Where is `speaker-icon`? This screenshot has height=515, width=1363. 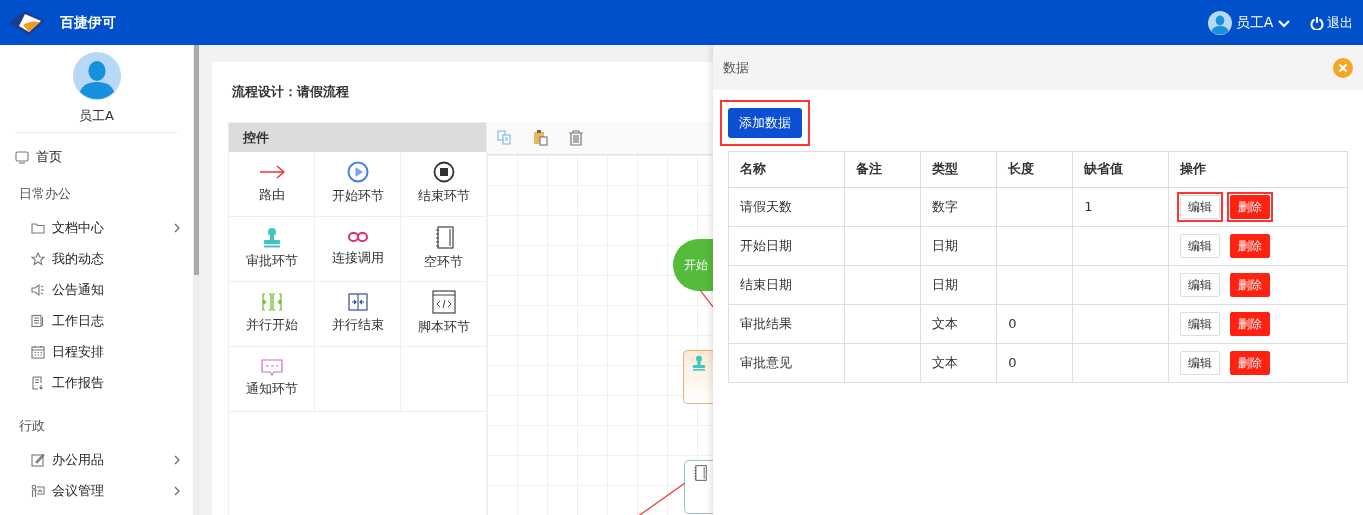 speaker-icon is located at coordinates (38, 290).